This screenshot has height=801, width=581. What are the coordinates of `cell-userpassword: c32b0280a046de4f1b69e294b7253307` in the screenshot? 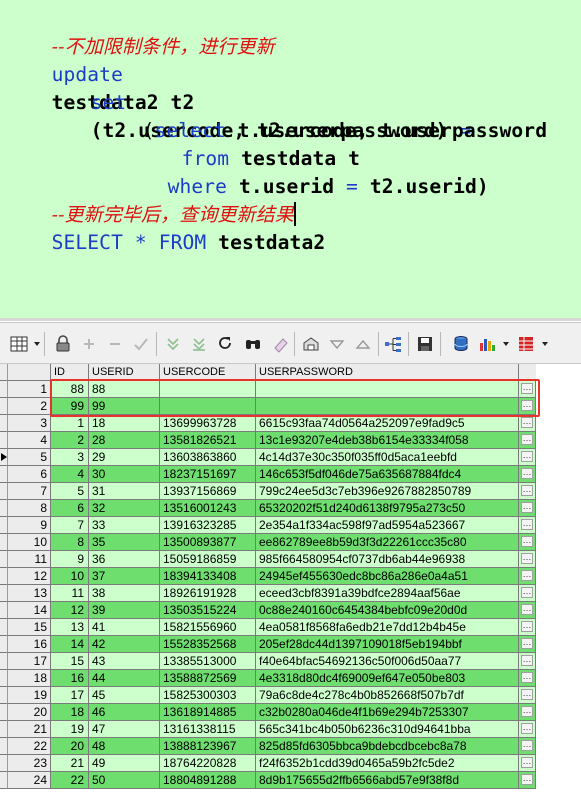 It's located at (387, 712).